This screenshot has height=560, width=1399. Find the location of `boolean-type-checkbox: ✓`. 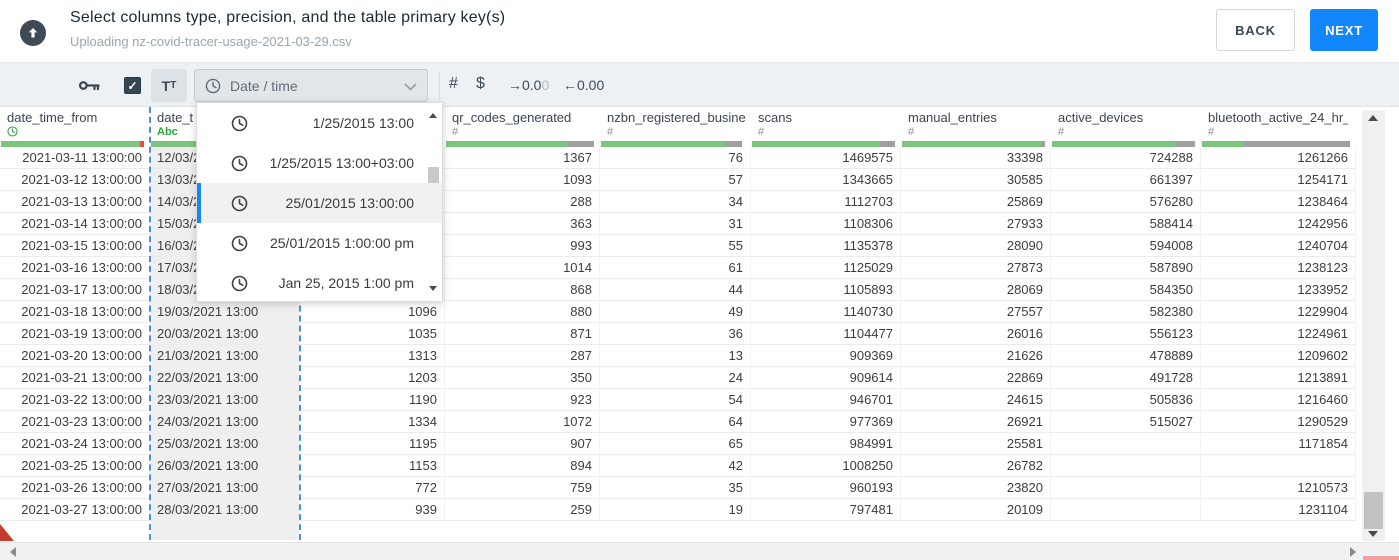

boolean-type-checkbox: ✓ is located at coordinates (132, 85).